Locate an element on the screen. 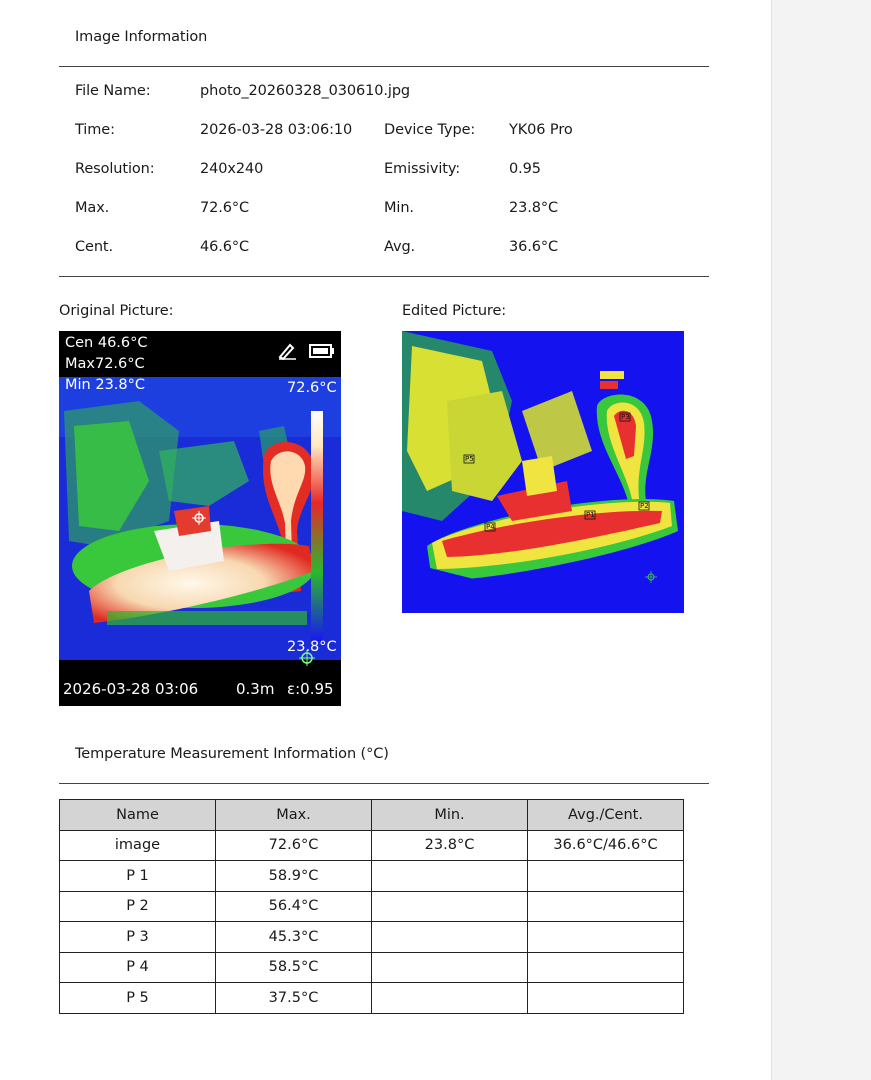 This screenshot has width=871, height=1080. point-marker-p1: P1 is located at coordinates (590, 515).